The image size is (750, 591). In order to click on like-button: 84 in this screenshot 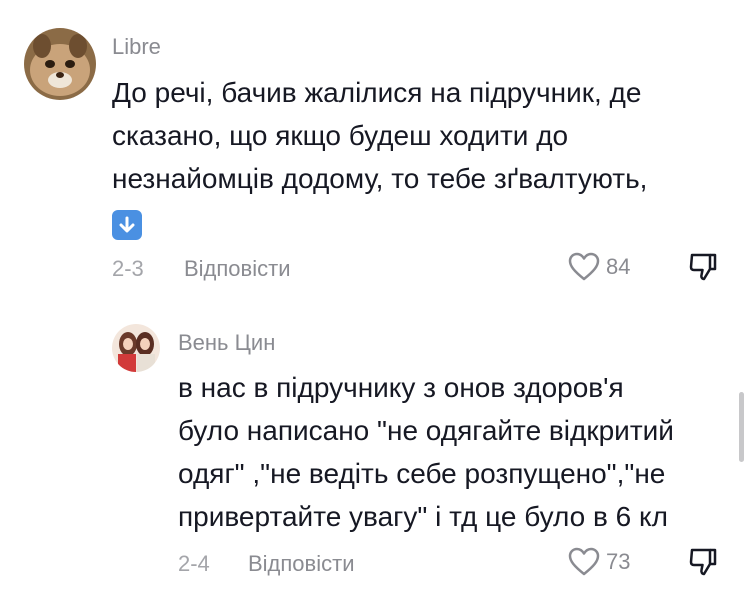, I will do `click(599, 267)`.